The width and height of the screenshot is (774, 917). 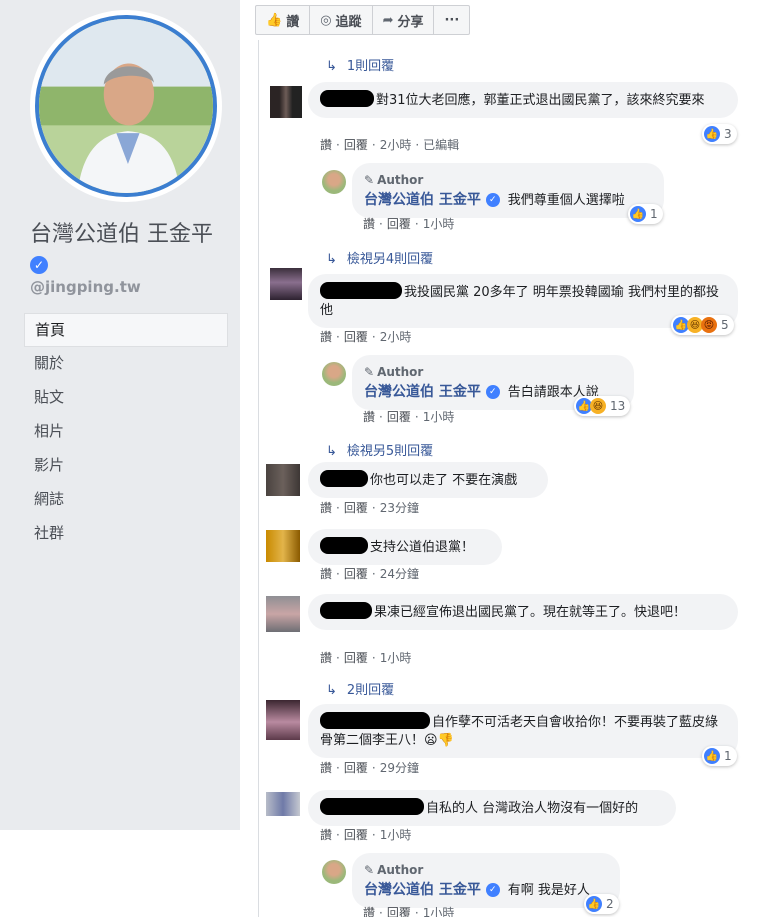 I want to click on timestamp: 29分鐘, so click(x=399, y=768).